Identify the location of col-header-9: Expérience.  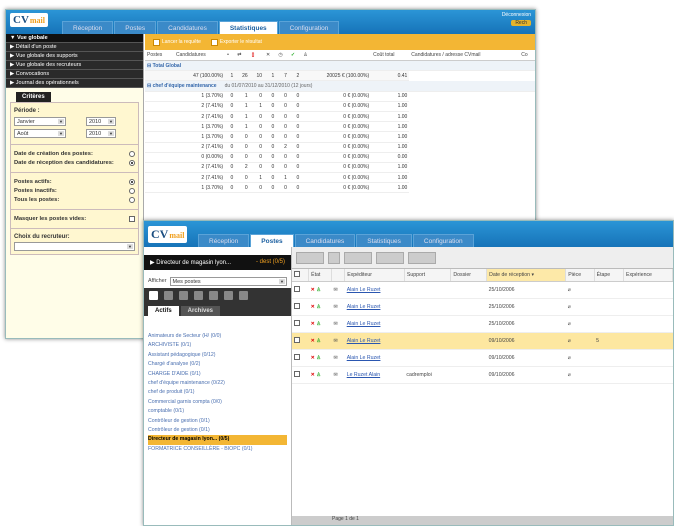
(648, 275).